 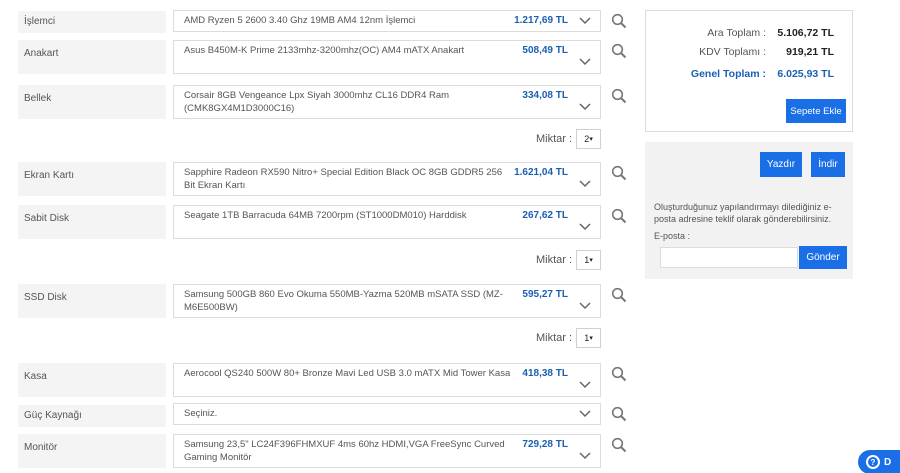 I want to click on product-price: 418,38 TL, so click(x=545, y=373).